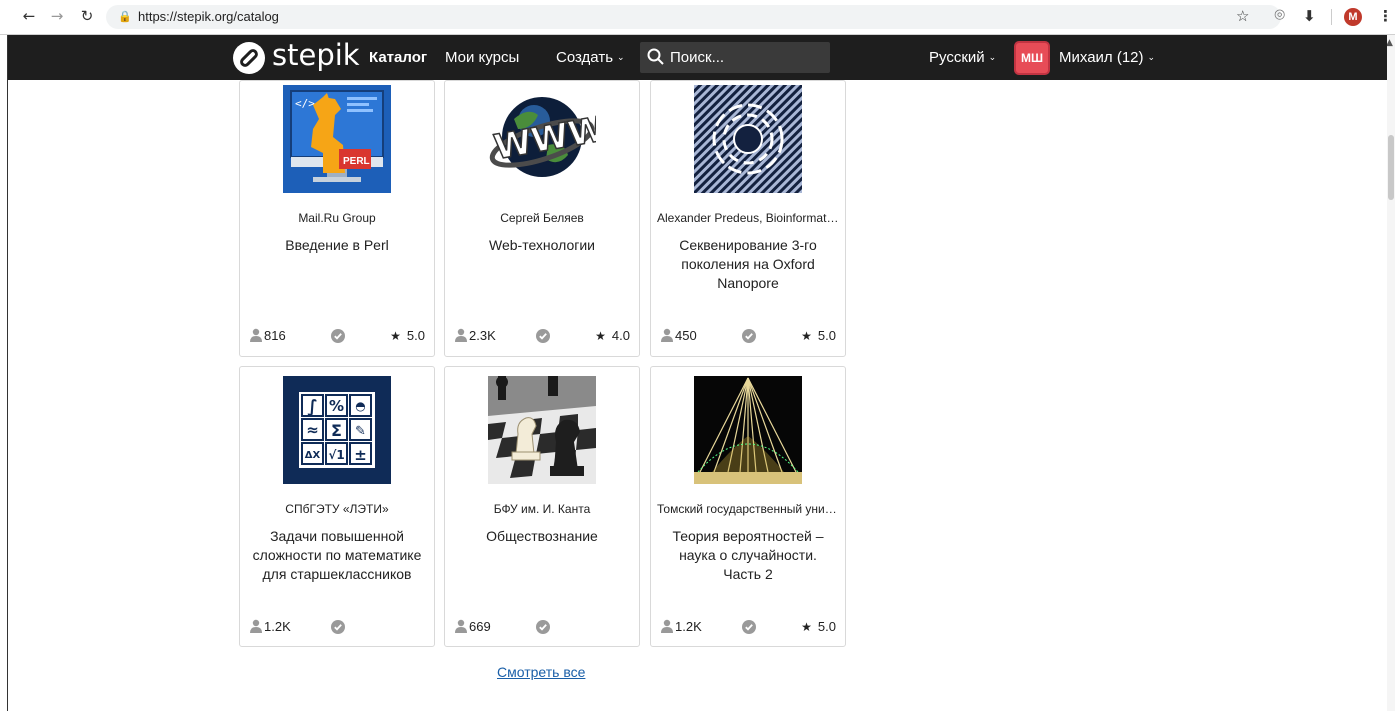 This screenshot has width=1395, height=711. I want to click on course-org: Томский государственный университет, so click(748, 509).